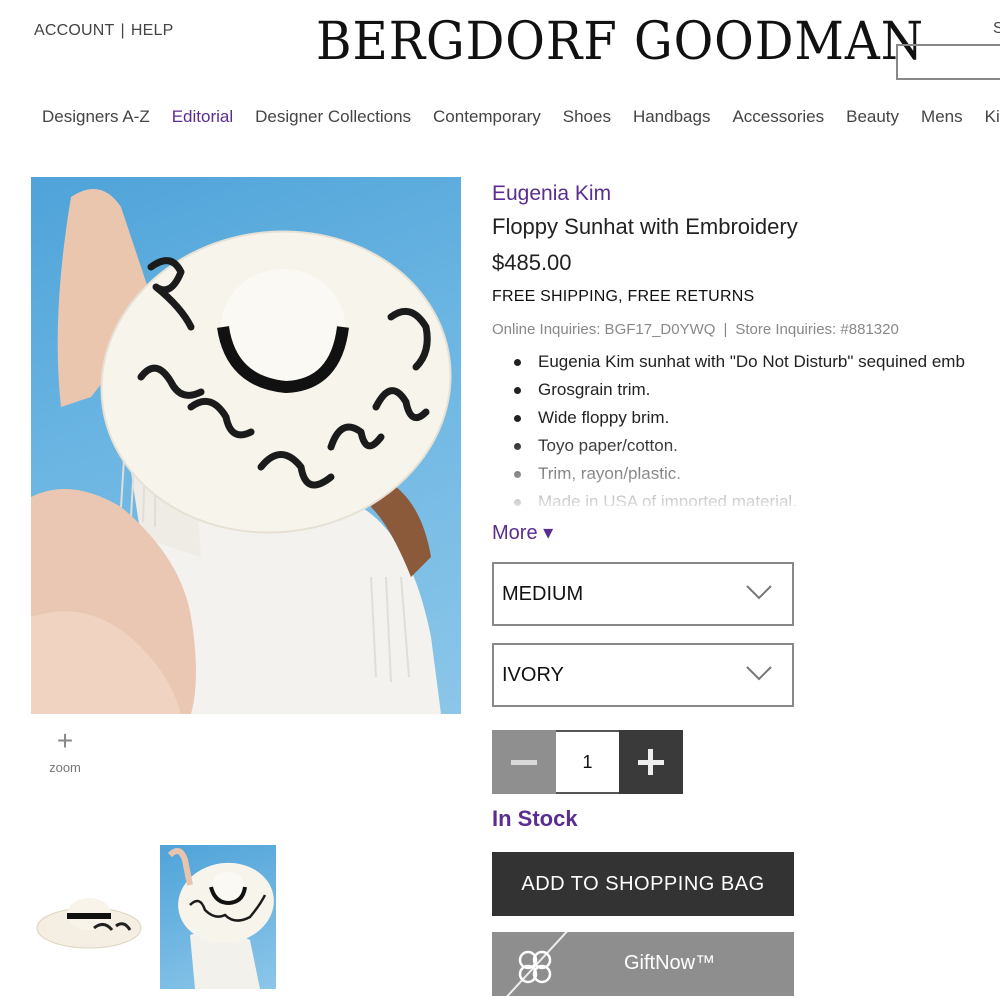  Describe the element at coordinates (620, 42) in the screenshot. I see `site-logo: BERGDORF GOODMAN` at that location.